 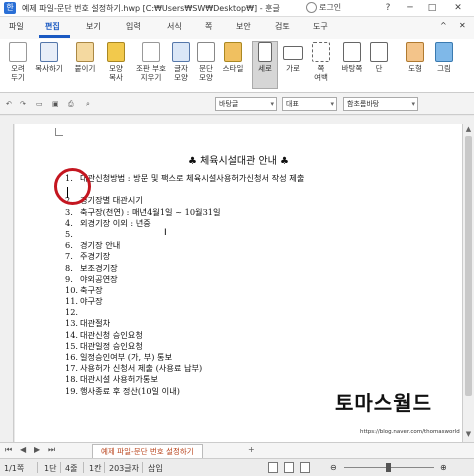 What do you see at coordinates (255, 323) in the screenshot?
I see `list-item: 13. 대관절차` at bounding box center [255, 323].